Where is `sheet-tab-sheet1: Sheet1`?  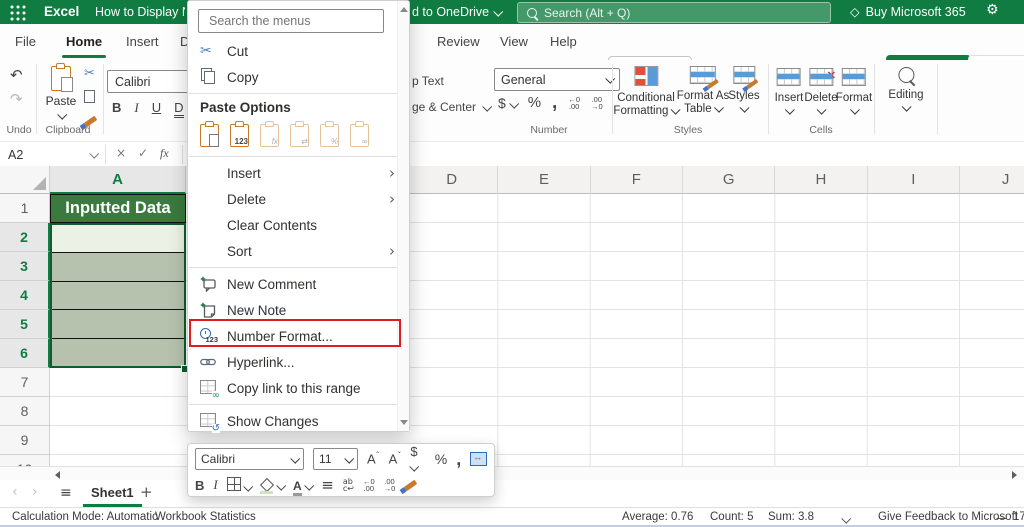 sheet-tab-sheet1: Sheet1 is located at coordinates (112, 493).